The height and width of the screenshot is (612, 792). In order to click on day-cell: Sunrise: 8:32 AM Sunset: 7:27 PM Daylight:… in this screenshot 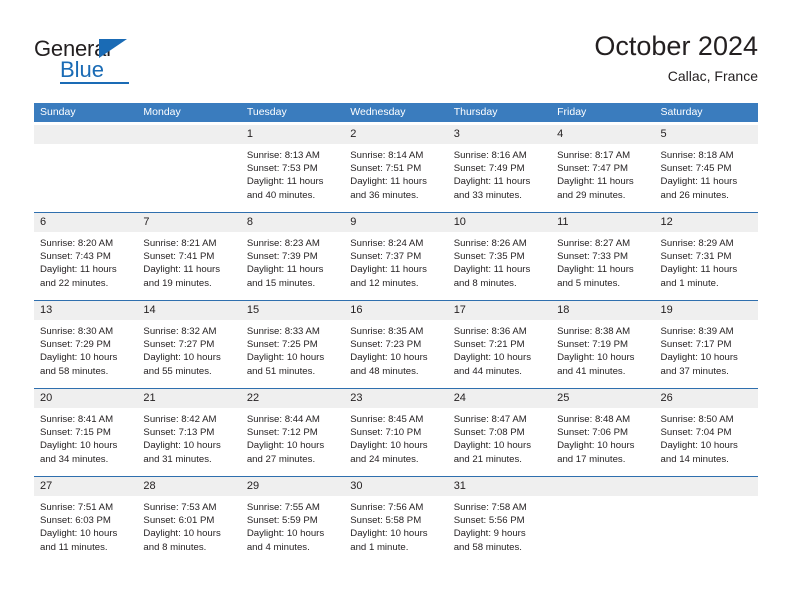, I will do `click(188, 354)`.